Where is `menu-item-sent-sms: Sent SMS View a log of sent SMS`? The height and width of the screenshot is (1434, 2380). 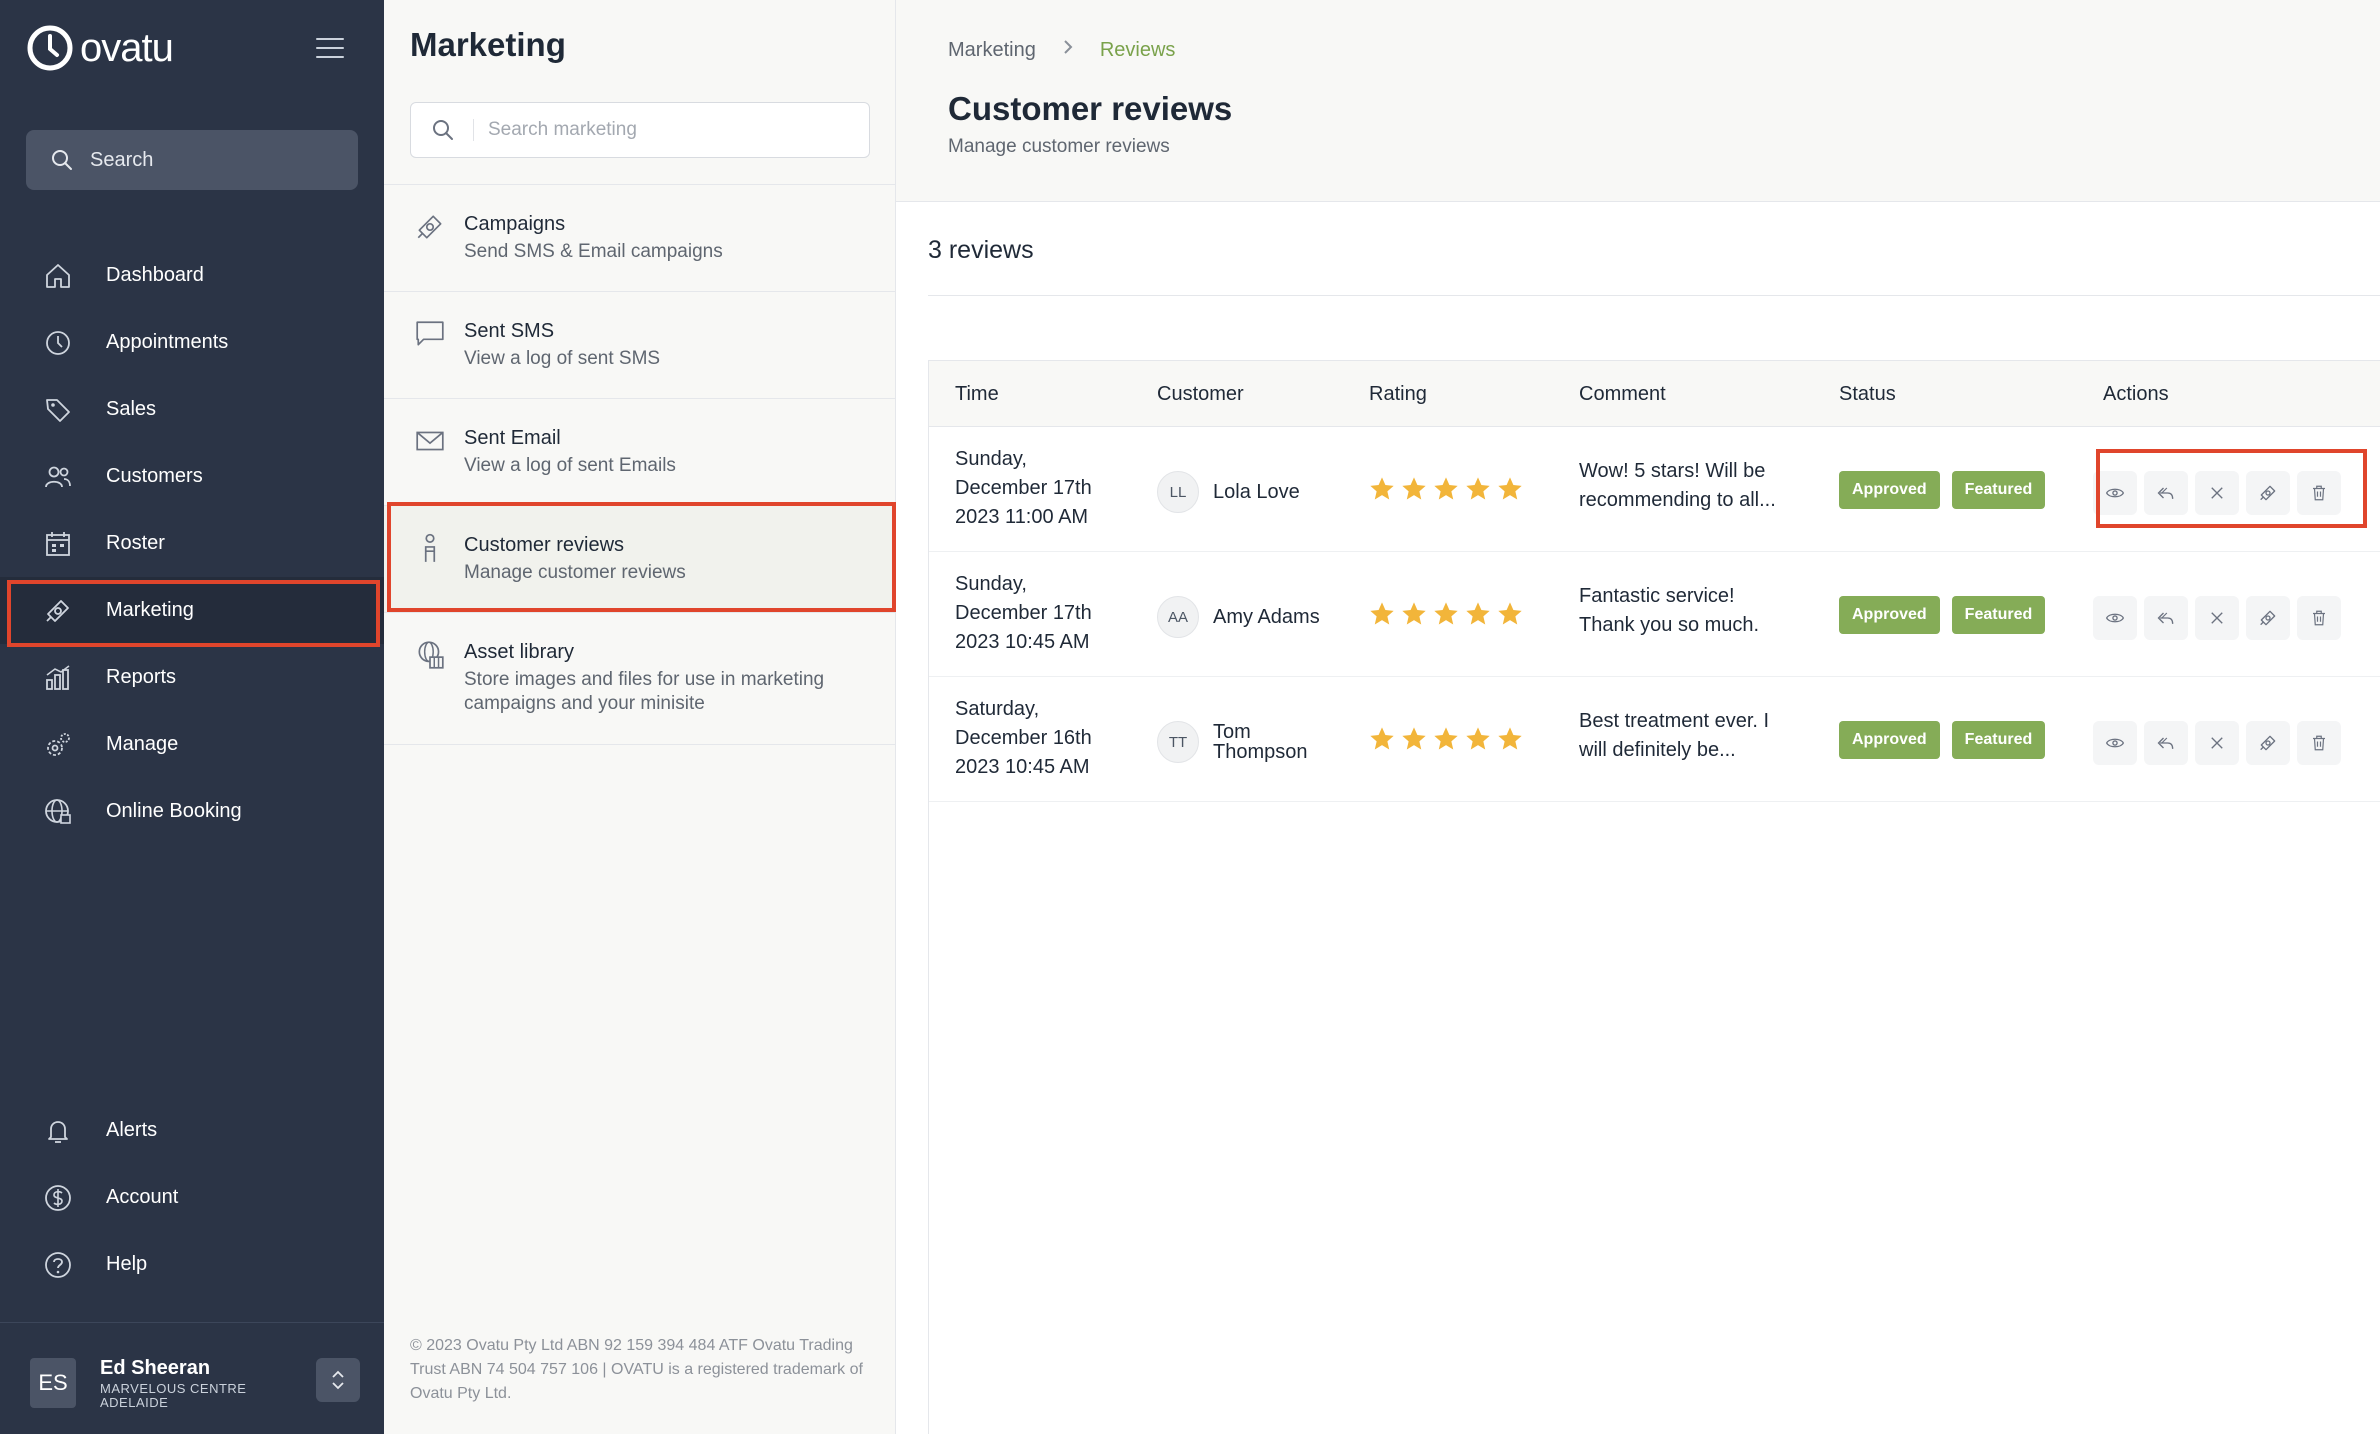 menu-item-sent-sms: Sent SMS View a log of sent SMS is located at coordinates (639, 345).